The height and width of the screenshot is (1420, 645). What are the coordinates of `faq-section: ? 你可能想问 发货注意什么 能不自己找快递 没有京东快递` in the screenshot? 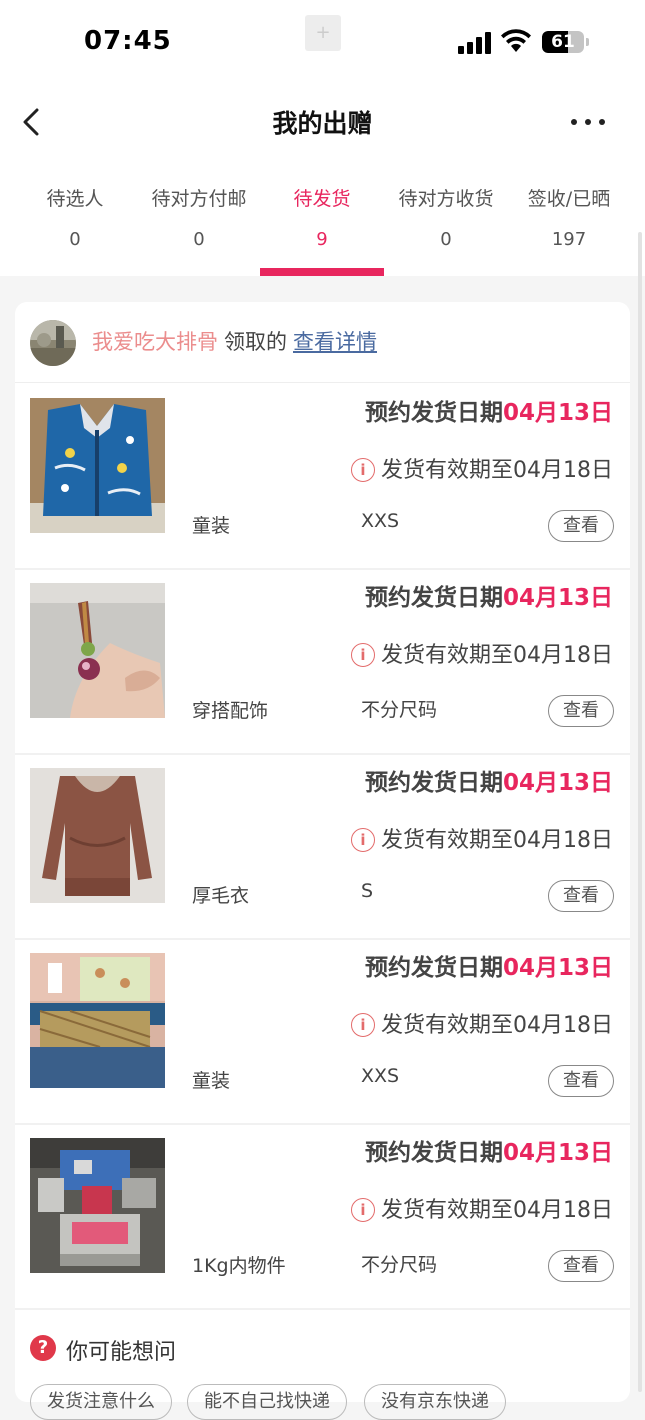 It's located at (322, 1366).